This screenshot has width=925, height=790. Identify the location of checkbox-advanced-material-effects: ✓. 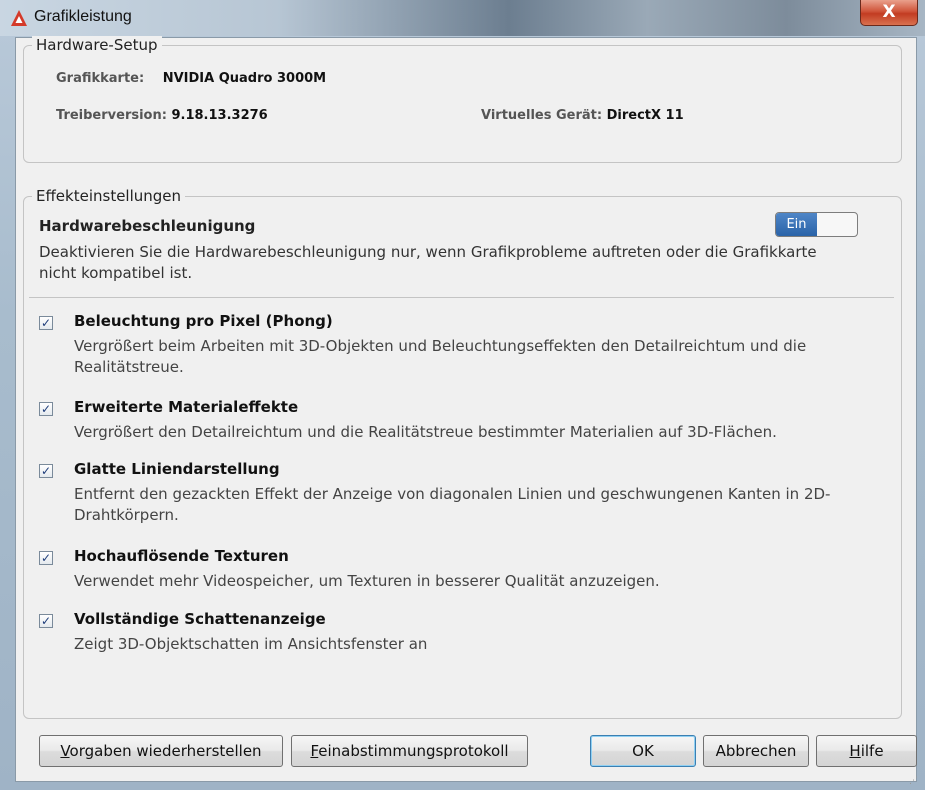
(46, 409).